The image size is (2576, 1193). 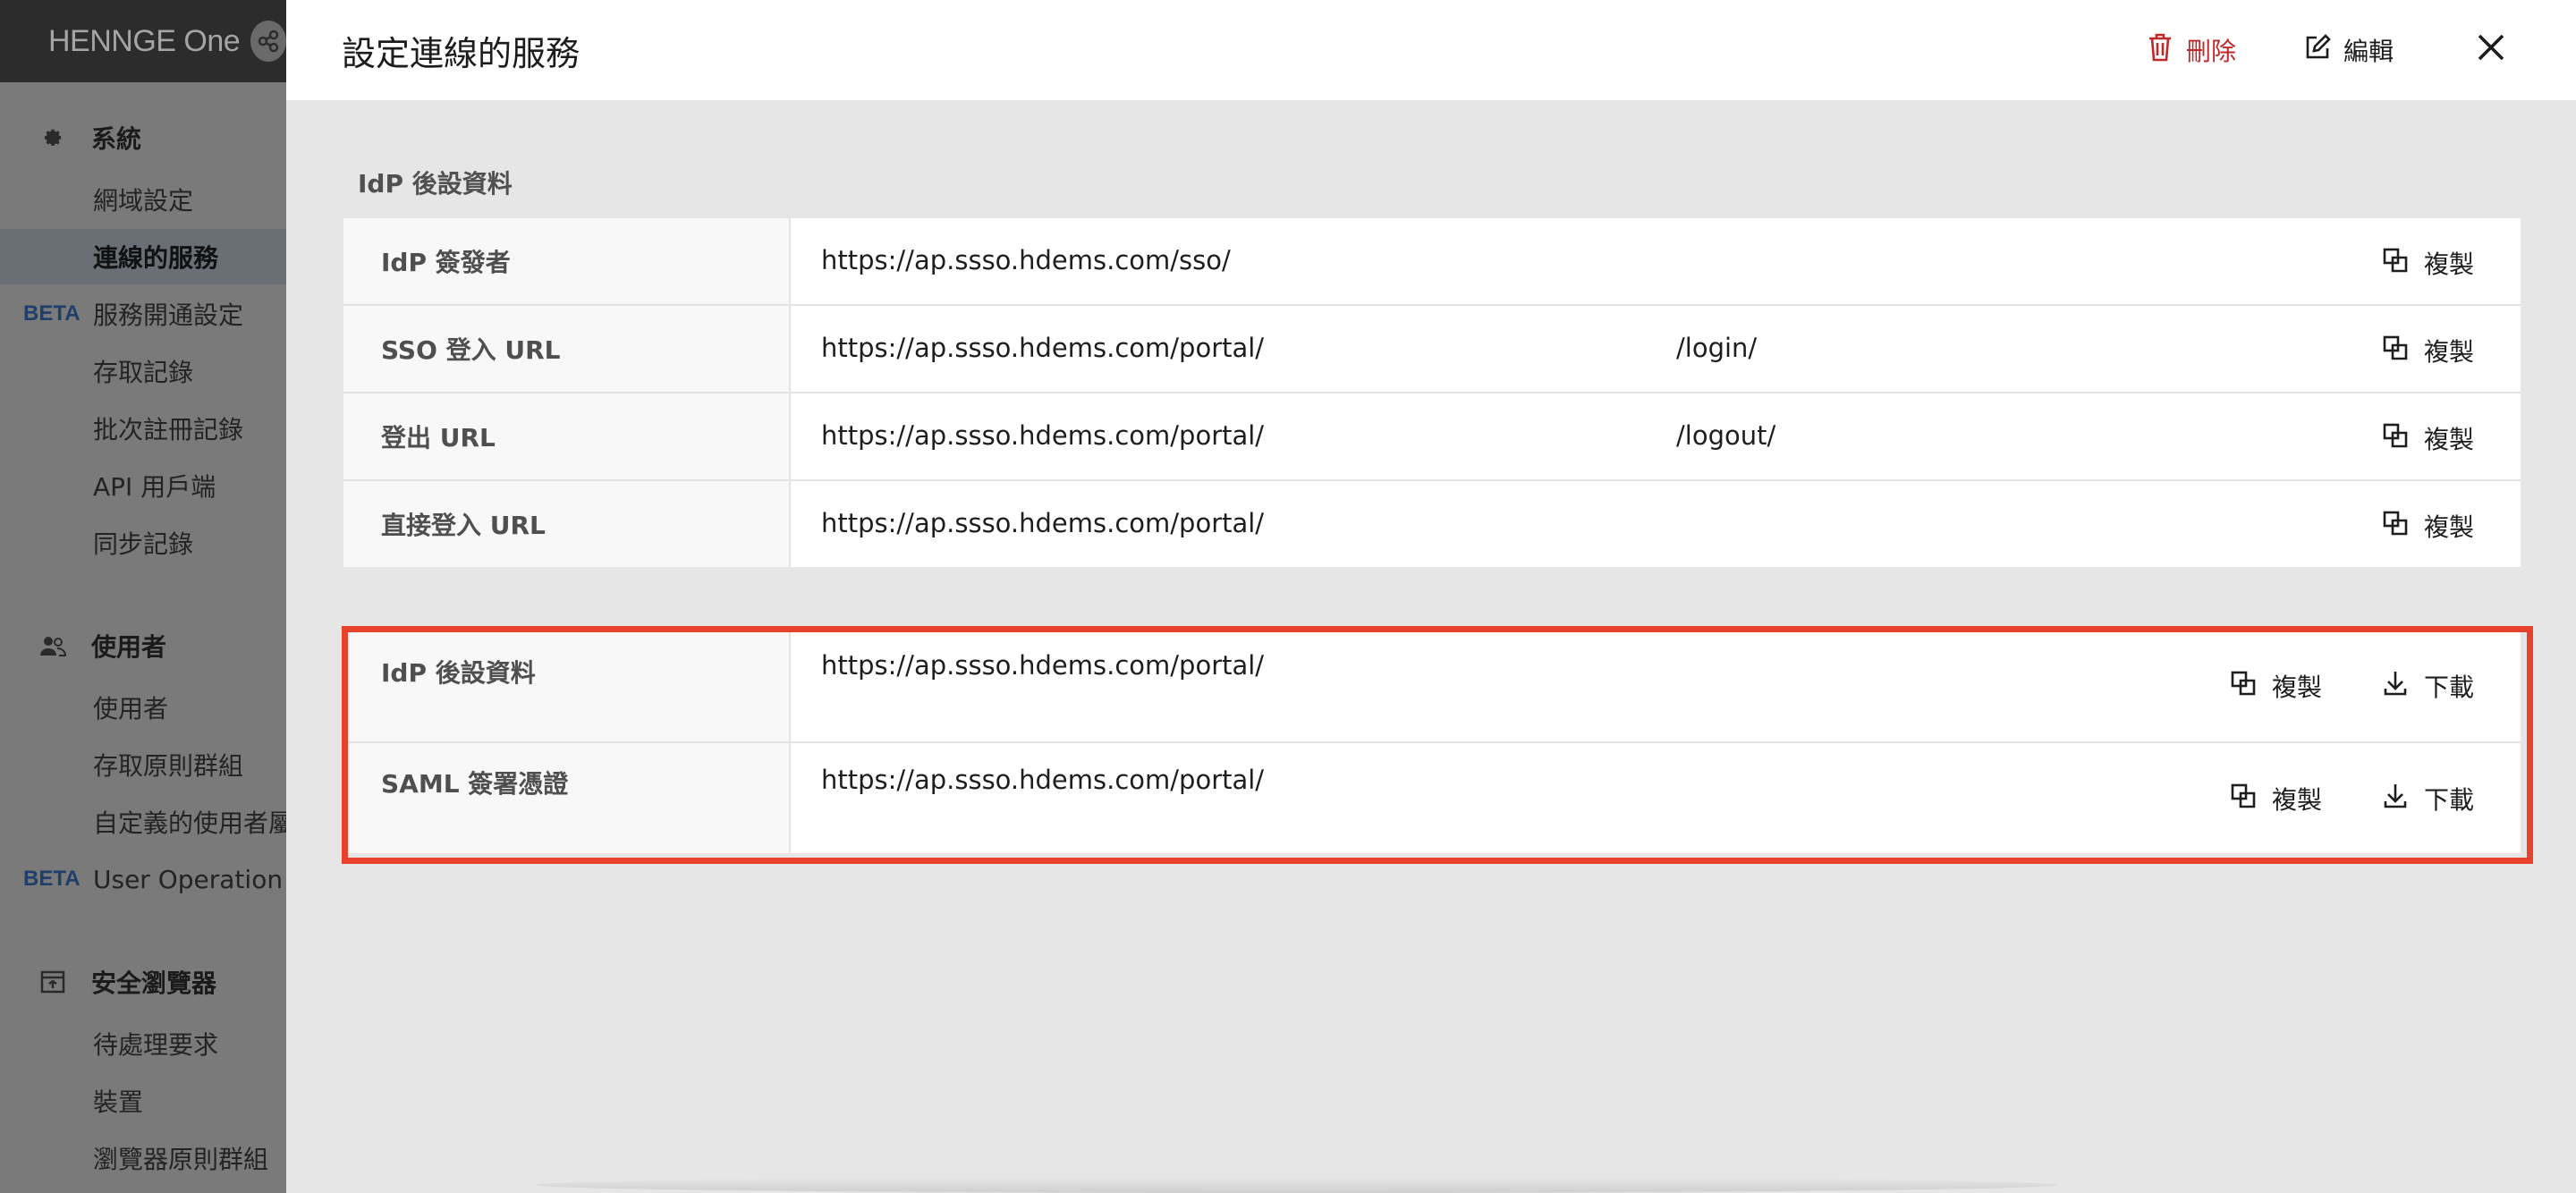 I want to click on modal-title: 設定連線的服務, so click(x=461, y=53).